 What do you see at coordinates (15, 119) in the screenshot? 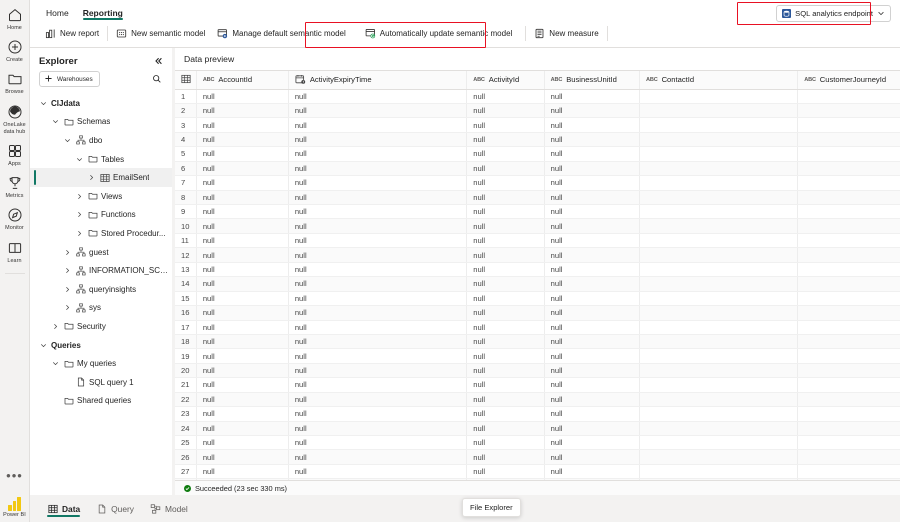
I see `rail-item-onelake-data-hub: OneLake data hub` at bounding box center [15, 119].